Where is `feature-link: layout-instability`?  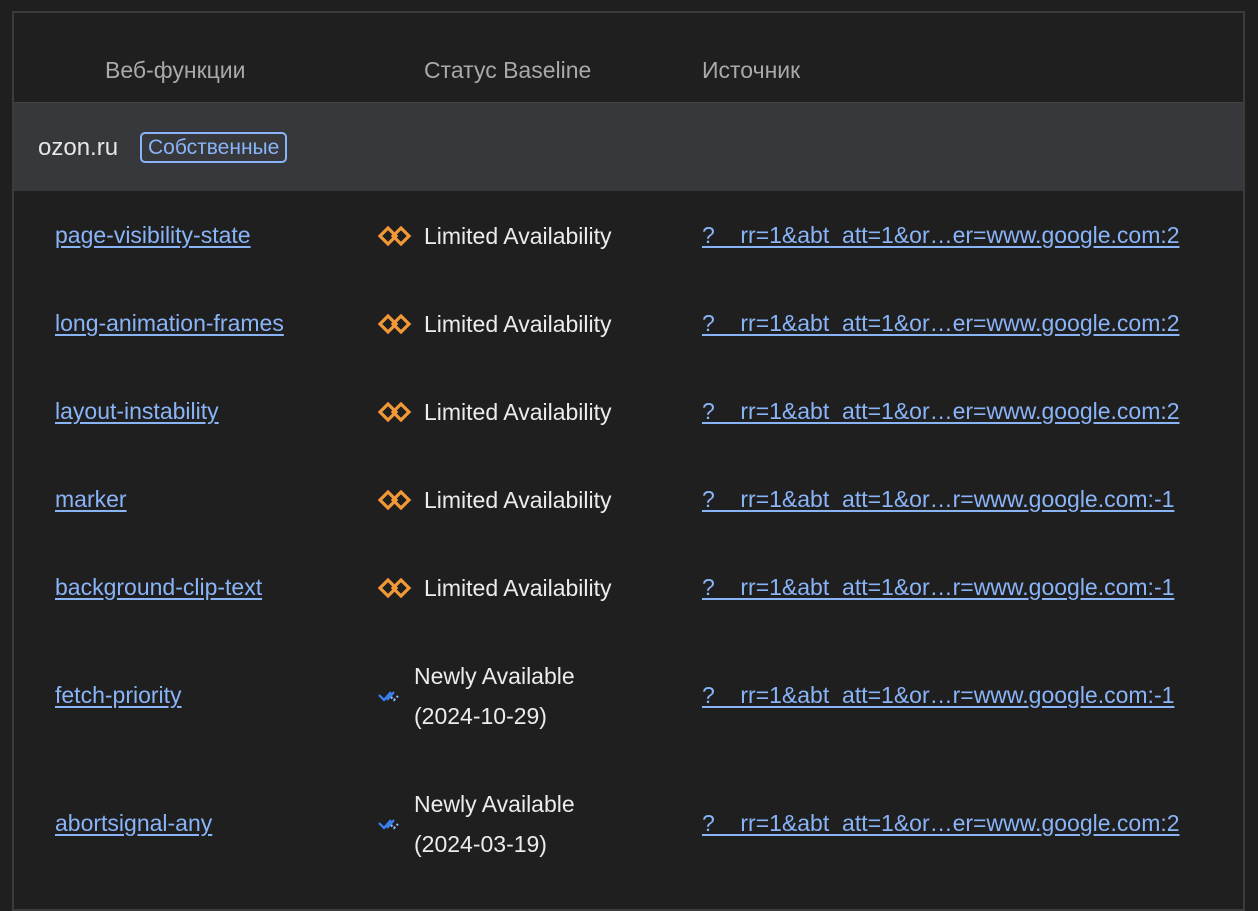 feature-link: layout-instability is located at coordinates (137, 411).